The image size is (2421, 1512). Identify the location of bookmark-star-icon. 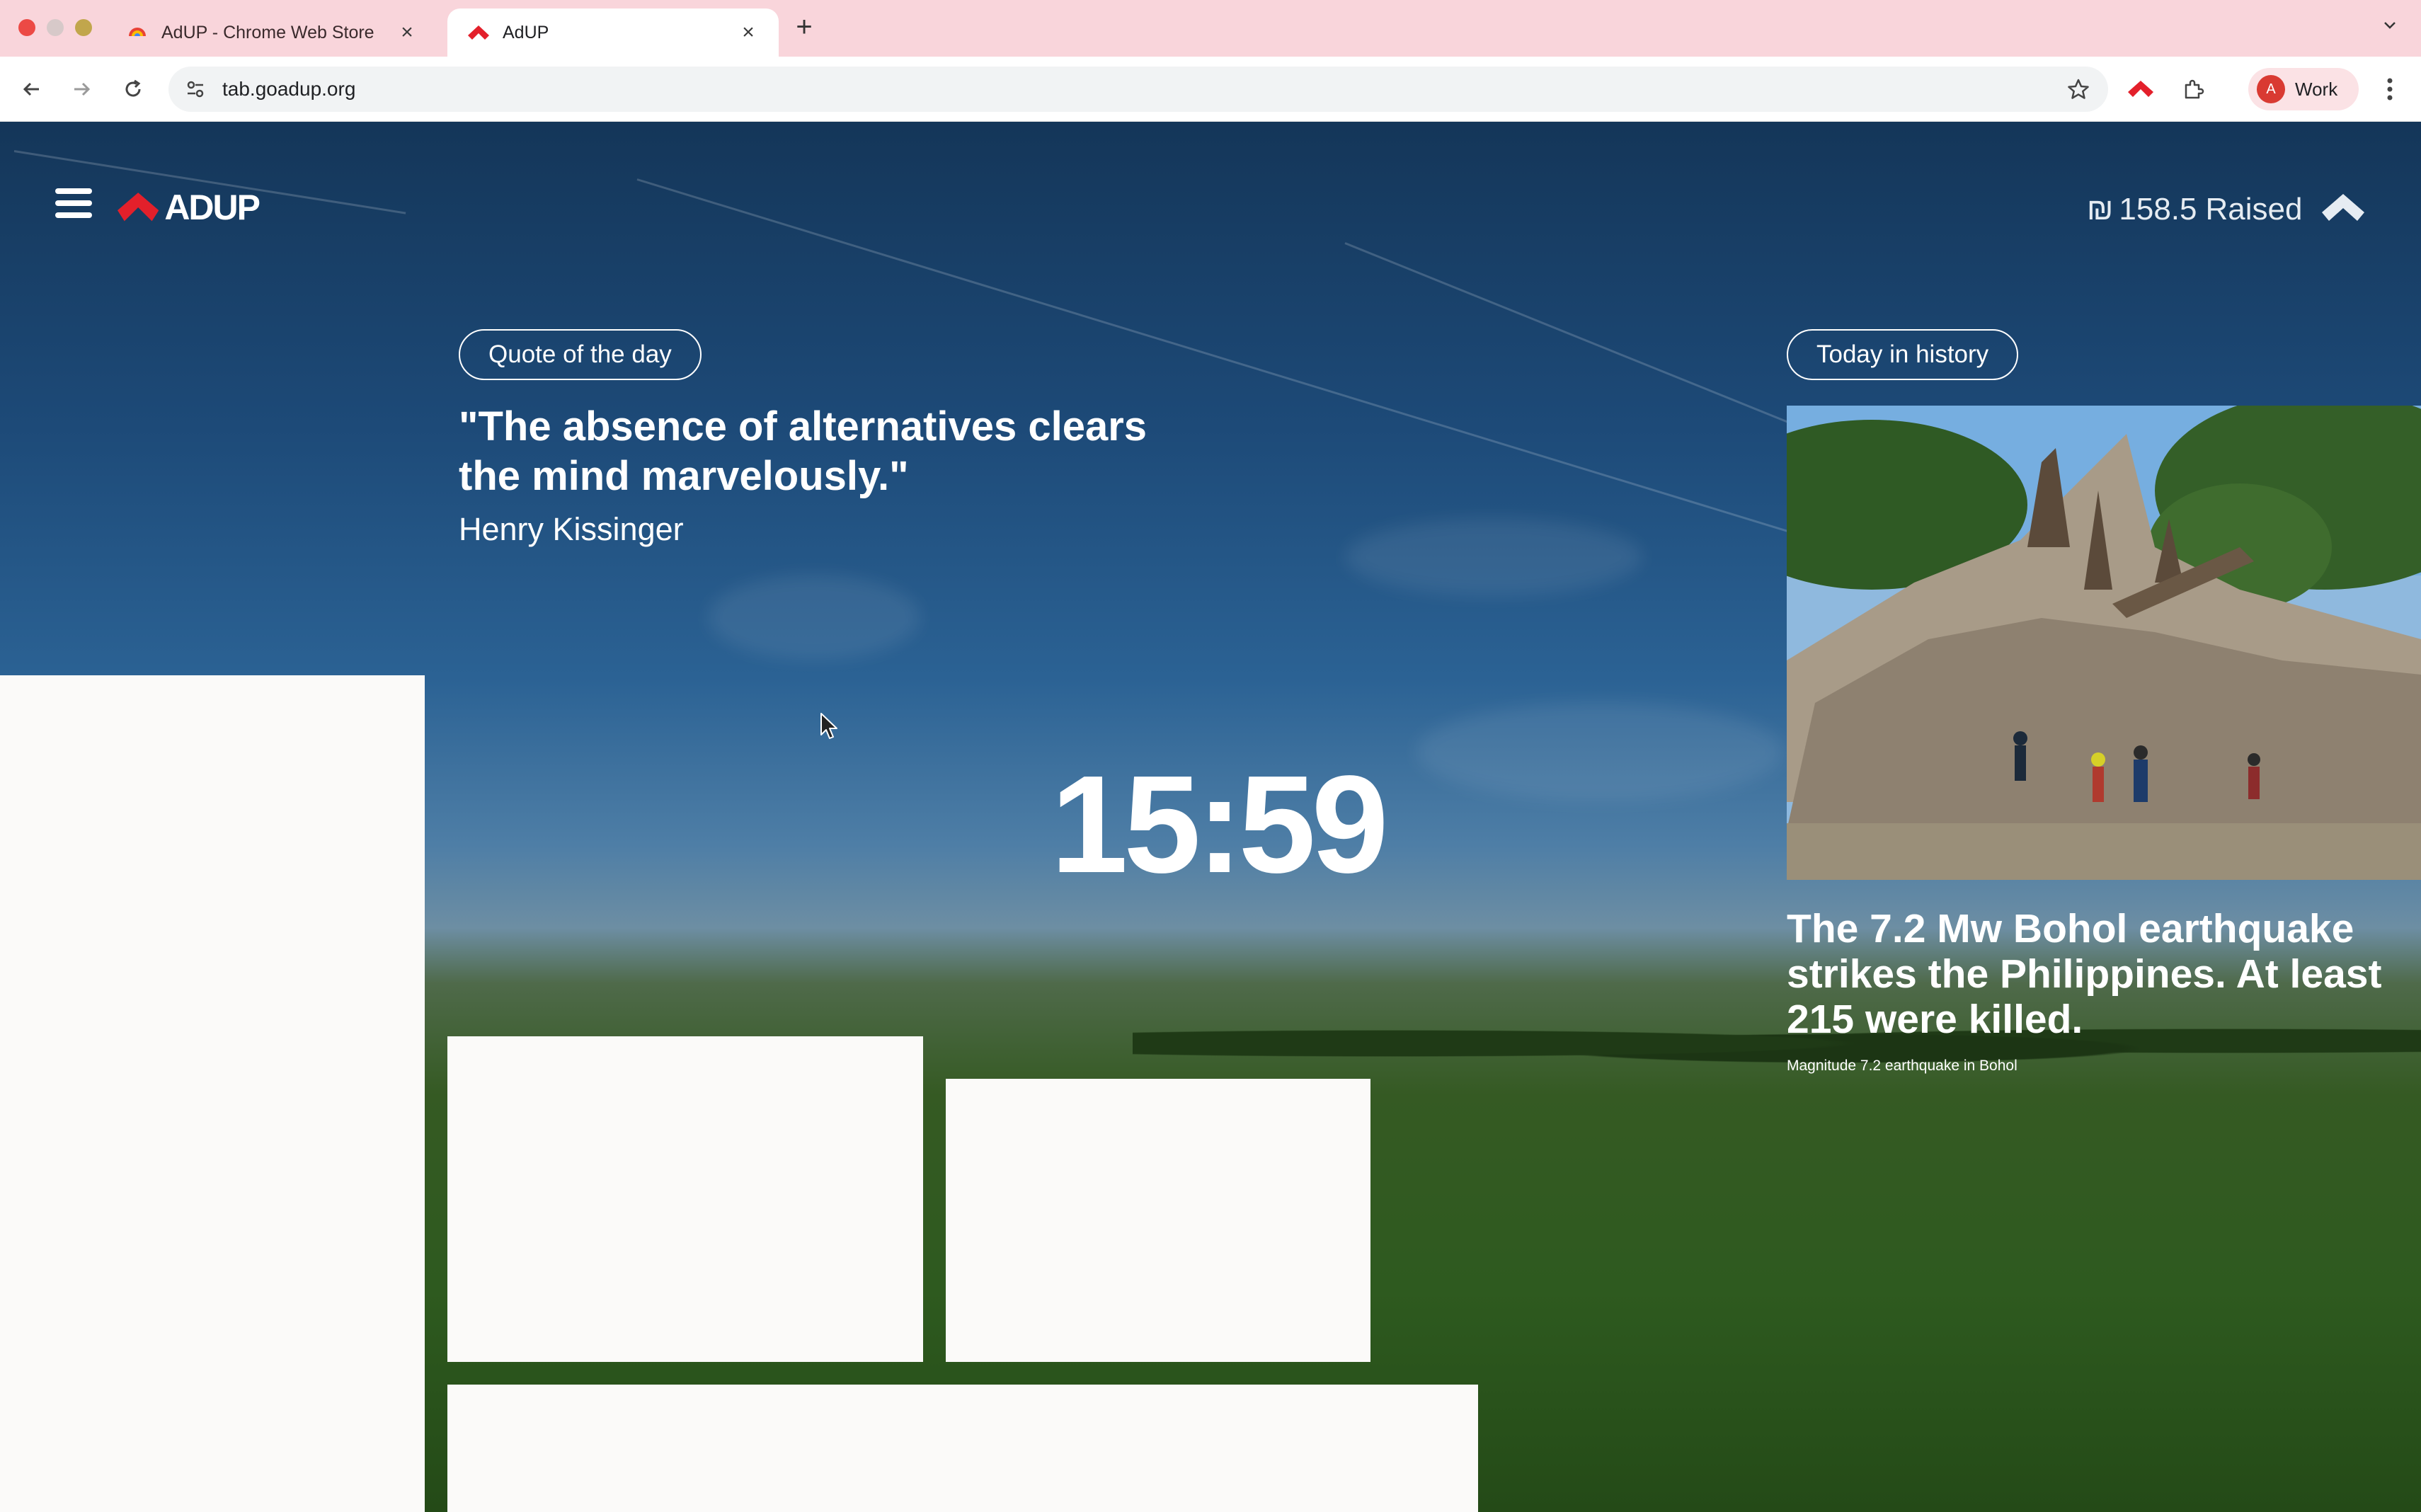
(2079, 89).